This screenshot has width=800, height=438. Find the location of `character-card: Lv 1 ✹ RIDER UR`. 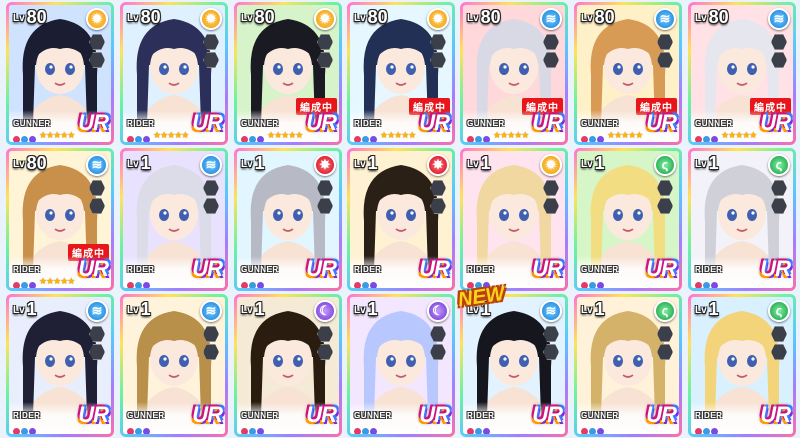

character-card: Lv 1 ✹ RIDER UR is located at coordinates (514, 219).